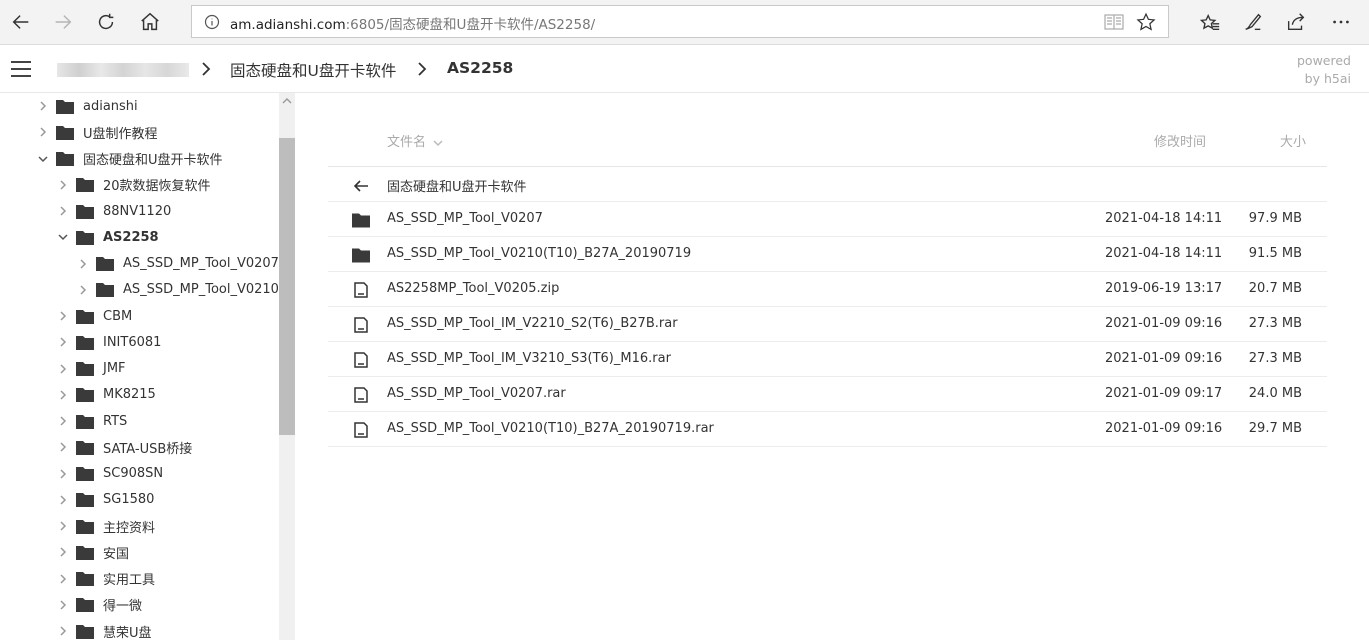 Image resolution: width=1369 pixels, height=640 pixels. What do you see at coordinates (313, 70) in the screenshot?
I see `breadcrumb-item: 固态硬盘和U盘开卡软件` at bounding box center [313, 70].